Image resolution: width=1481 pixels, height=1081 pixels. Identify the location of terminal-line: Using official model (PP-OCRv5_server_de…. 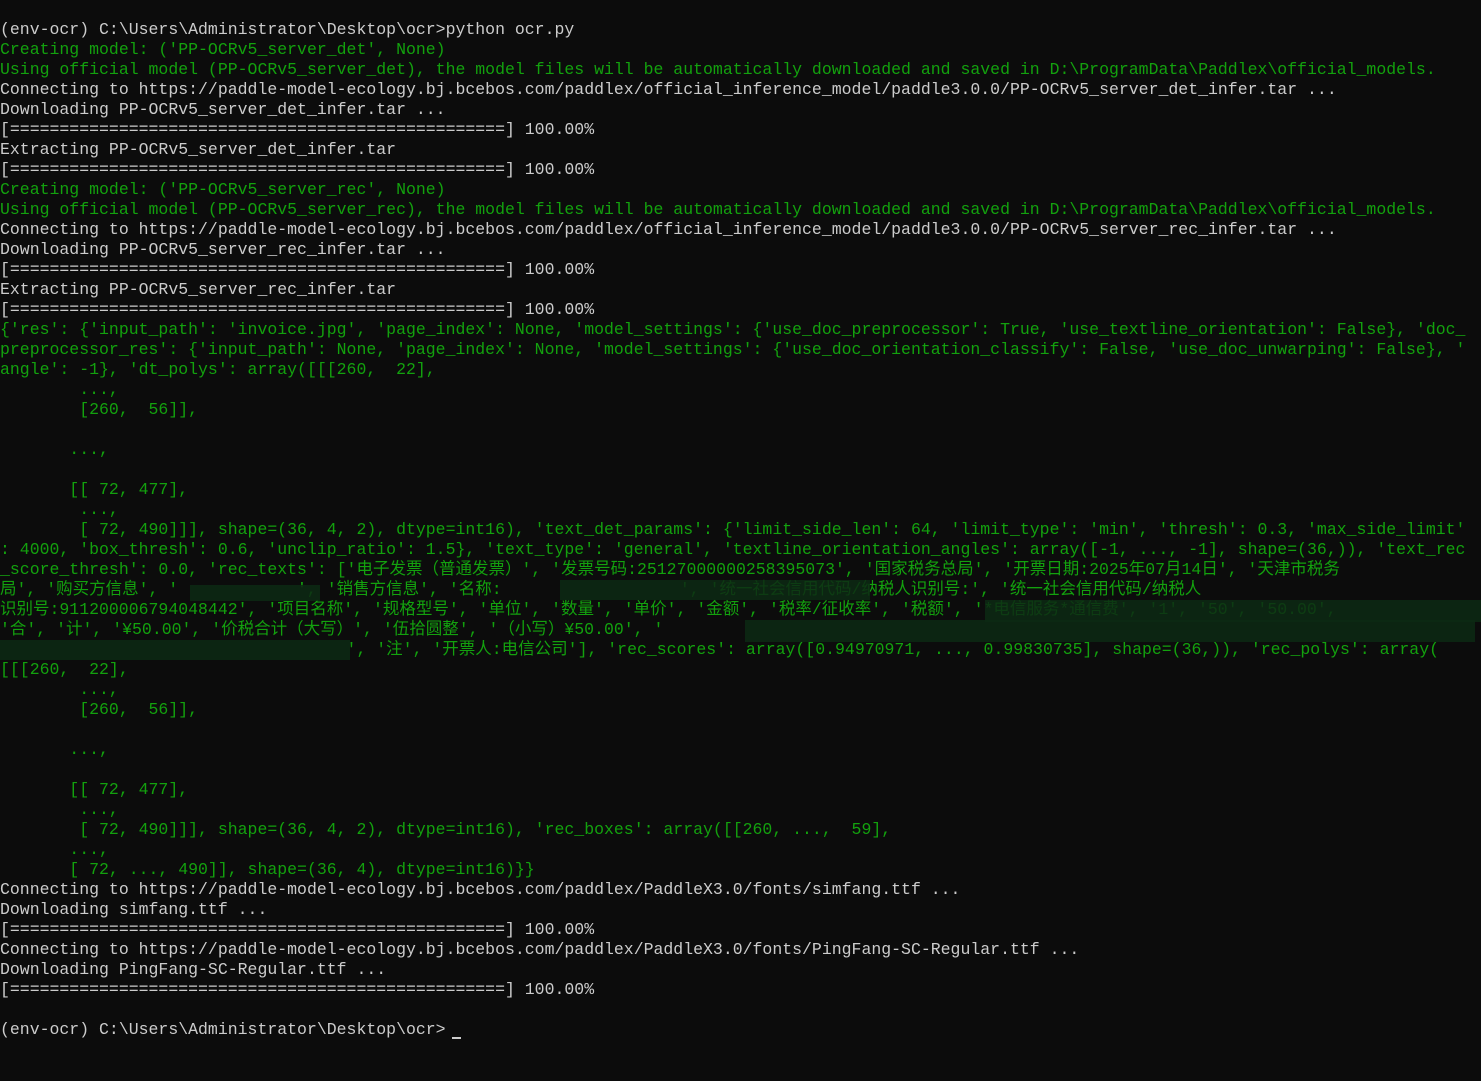
(718, 69).